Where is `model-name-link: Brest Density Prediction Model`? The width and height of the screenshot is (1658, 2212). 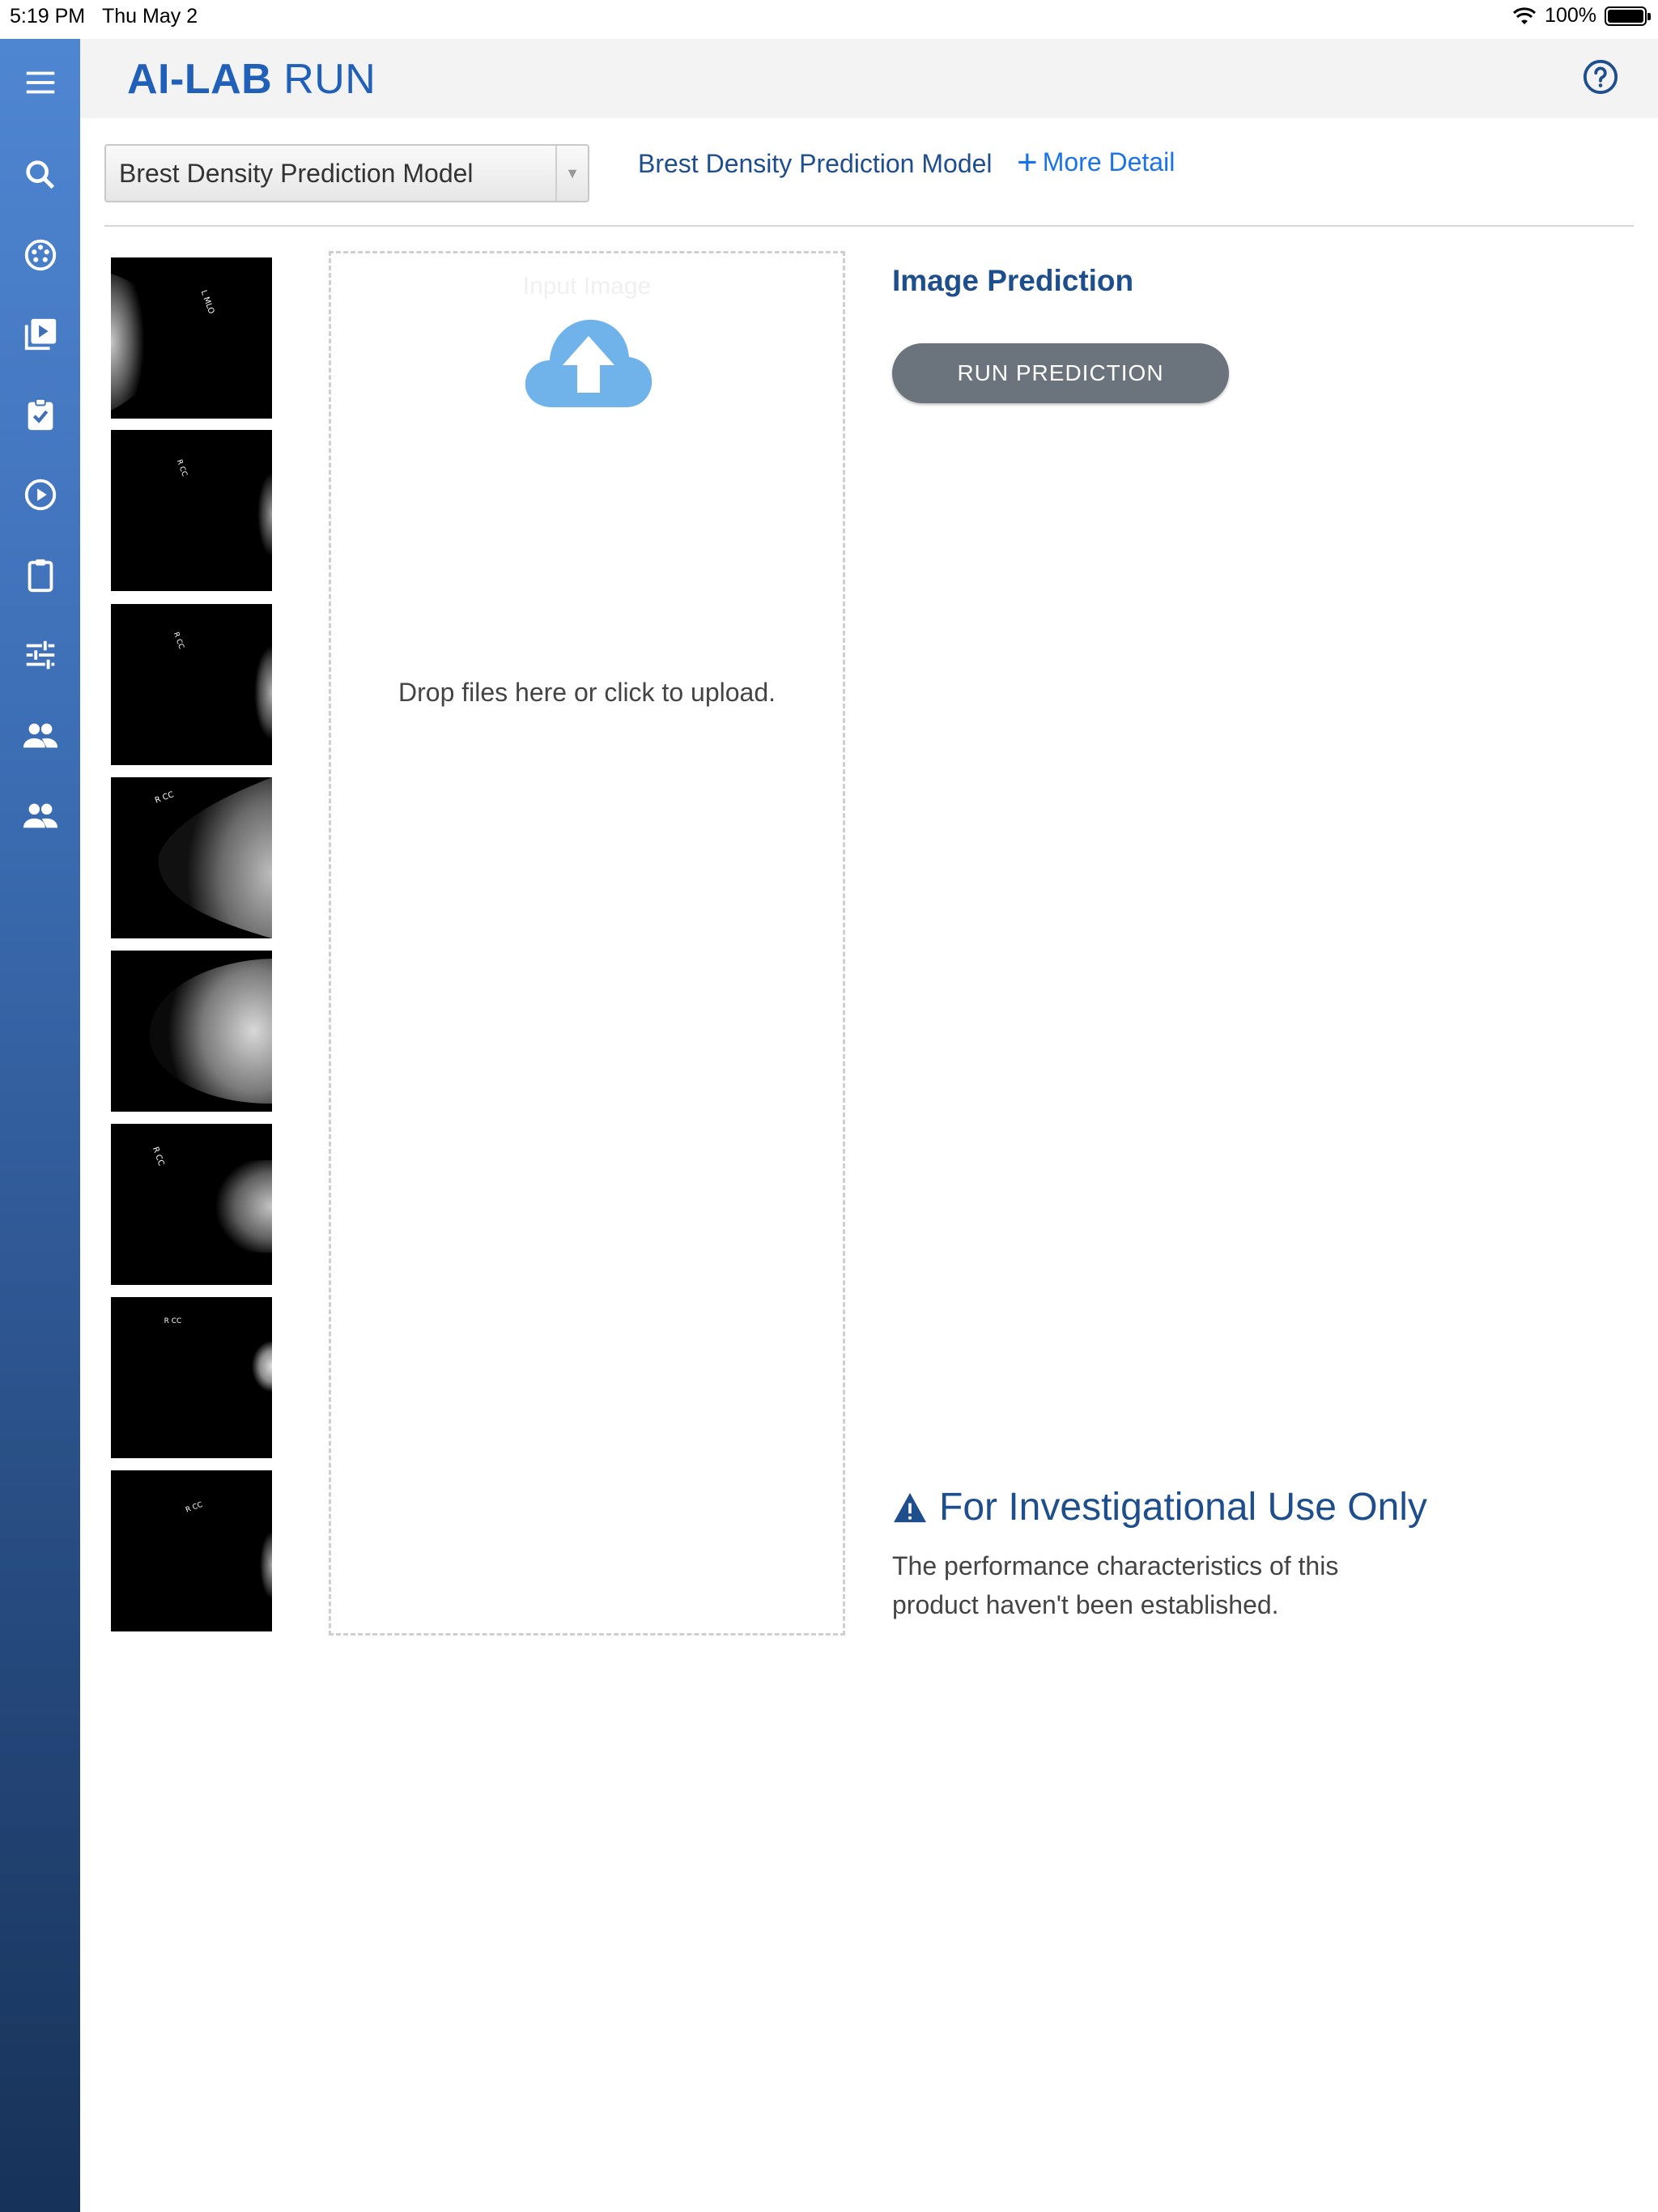
model-name-link: Brest Density Prediction Model is located at coordinates (815, 164).